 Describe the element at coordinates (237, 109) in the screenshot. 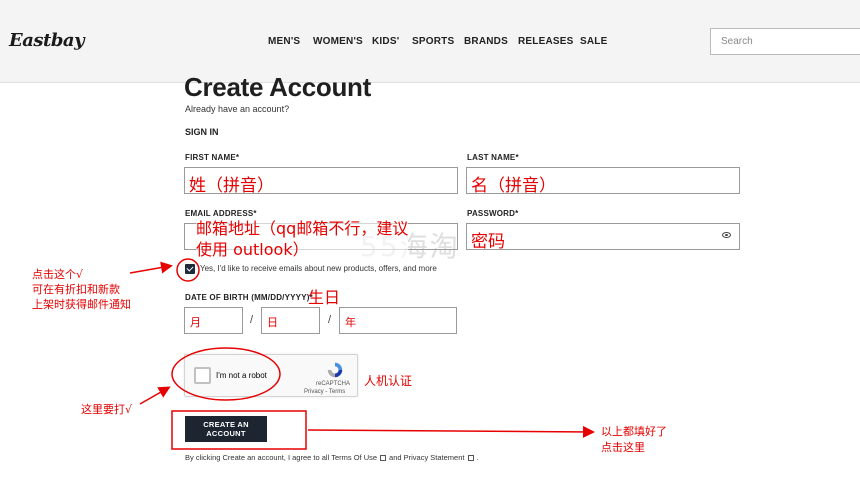

I see `already-have-account-text: Already have an account?` at that location.